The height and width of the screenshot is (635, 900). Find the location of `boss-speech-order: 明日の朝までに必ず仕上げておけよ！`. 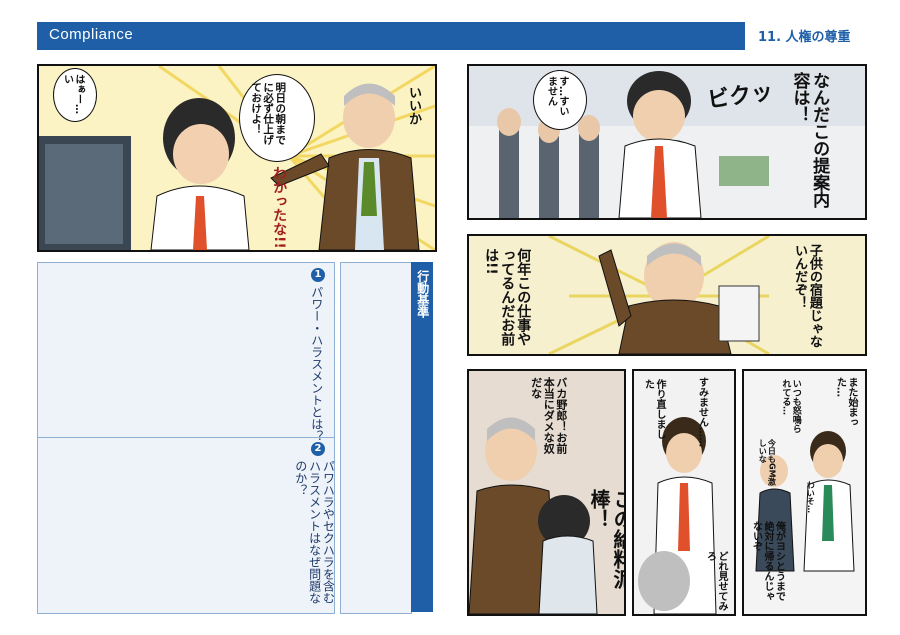

boss-speech-order: 明日の朝までに必ず仕上げておけよ！ is located at coordinates (268, 113).